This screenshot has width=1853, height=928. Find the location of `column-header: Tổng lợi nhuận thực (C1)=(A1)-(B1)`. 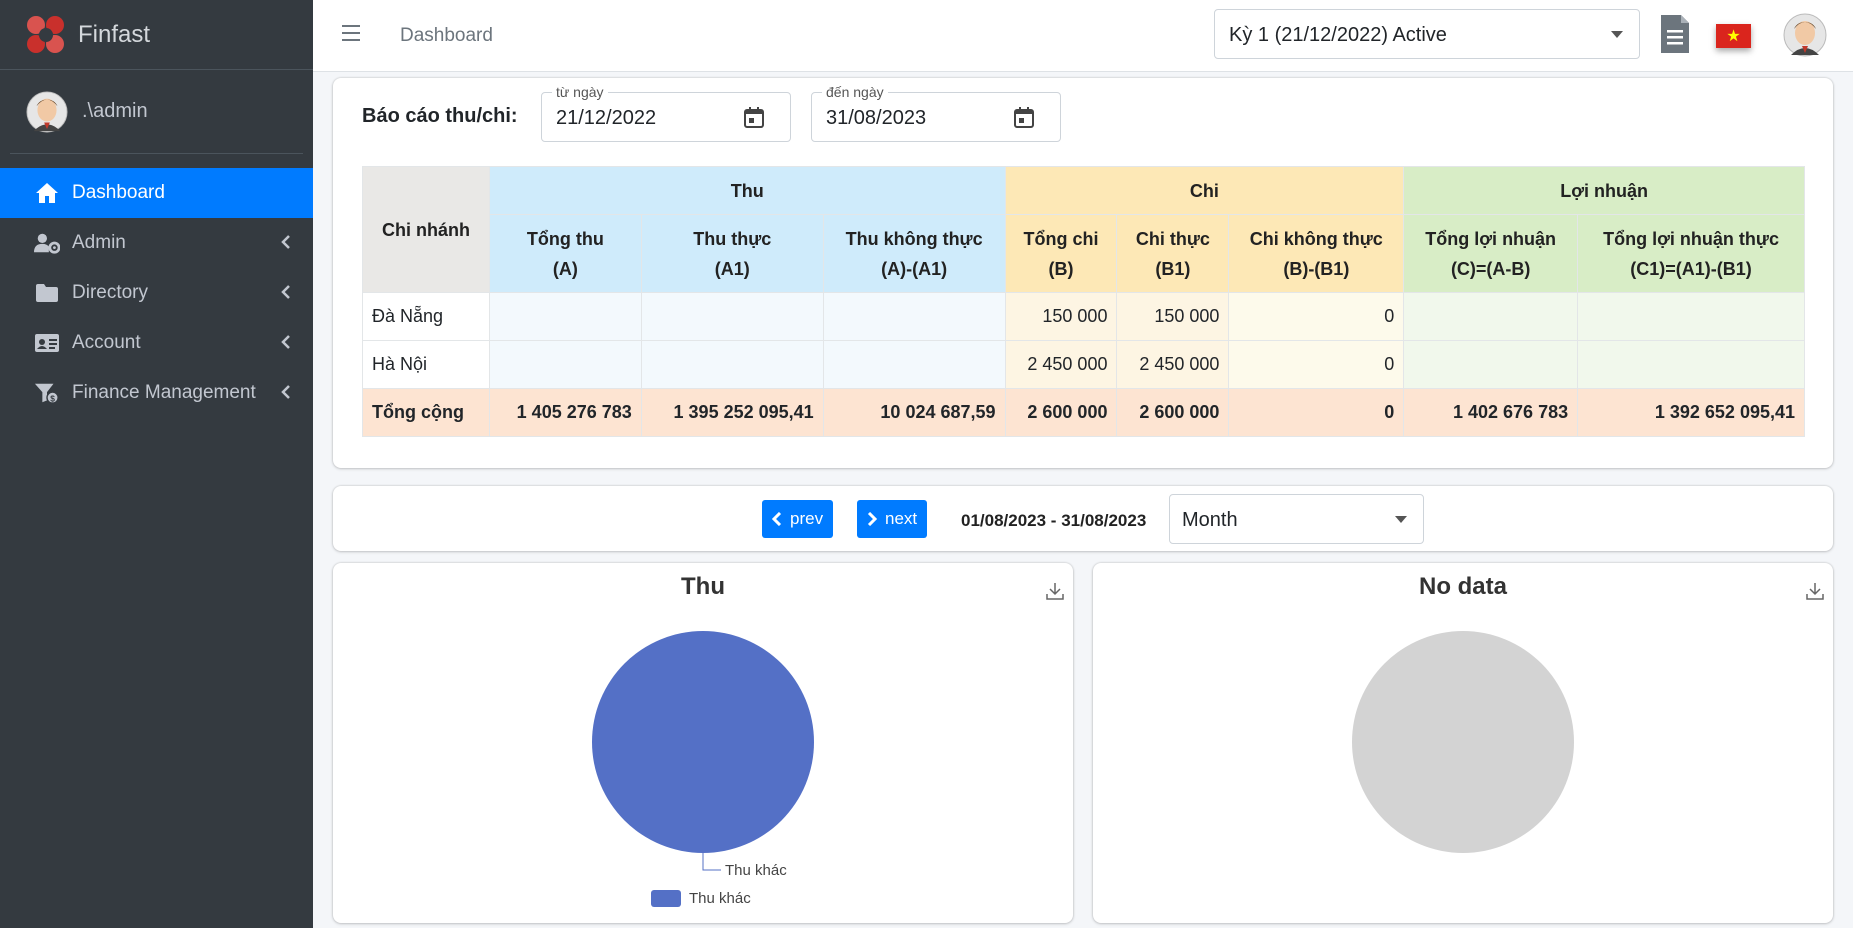

column-header: Tổng lợi nhuận thực (C1)=(A1)-(B1) is located at coordinates (1691, 253).